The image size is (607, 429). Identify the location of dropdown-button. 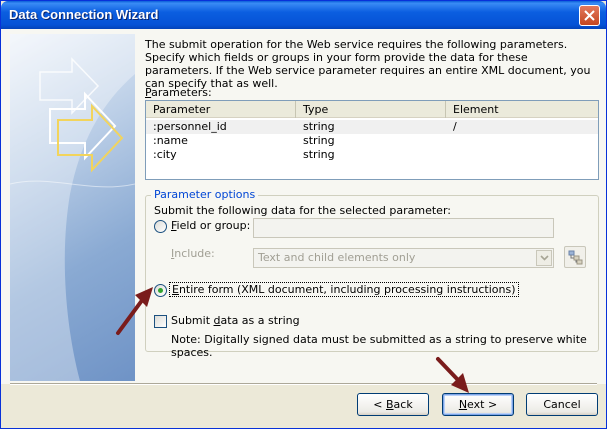
(544, 258).